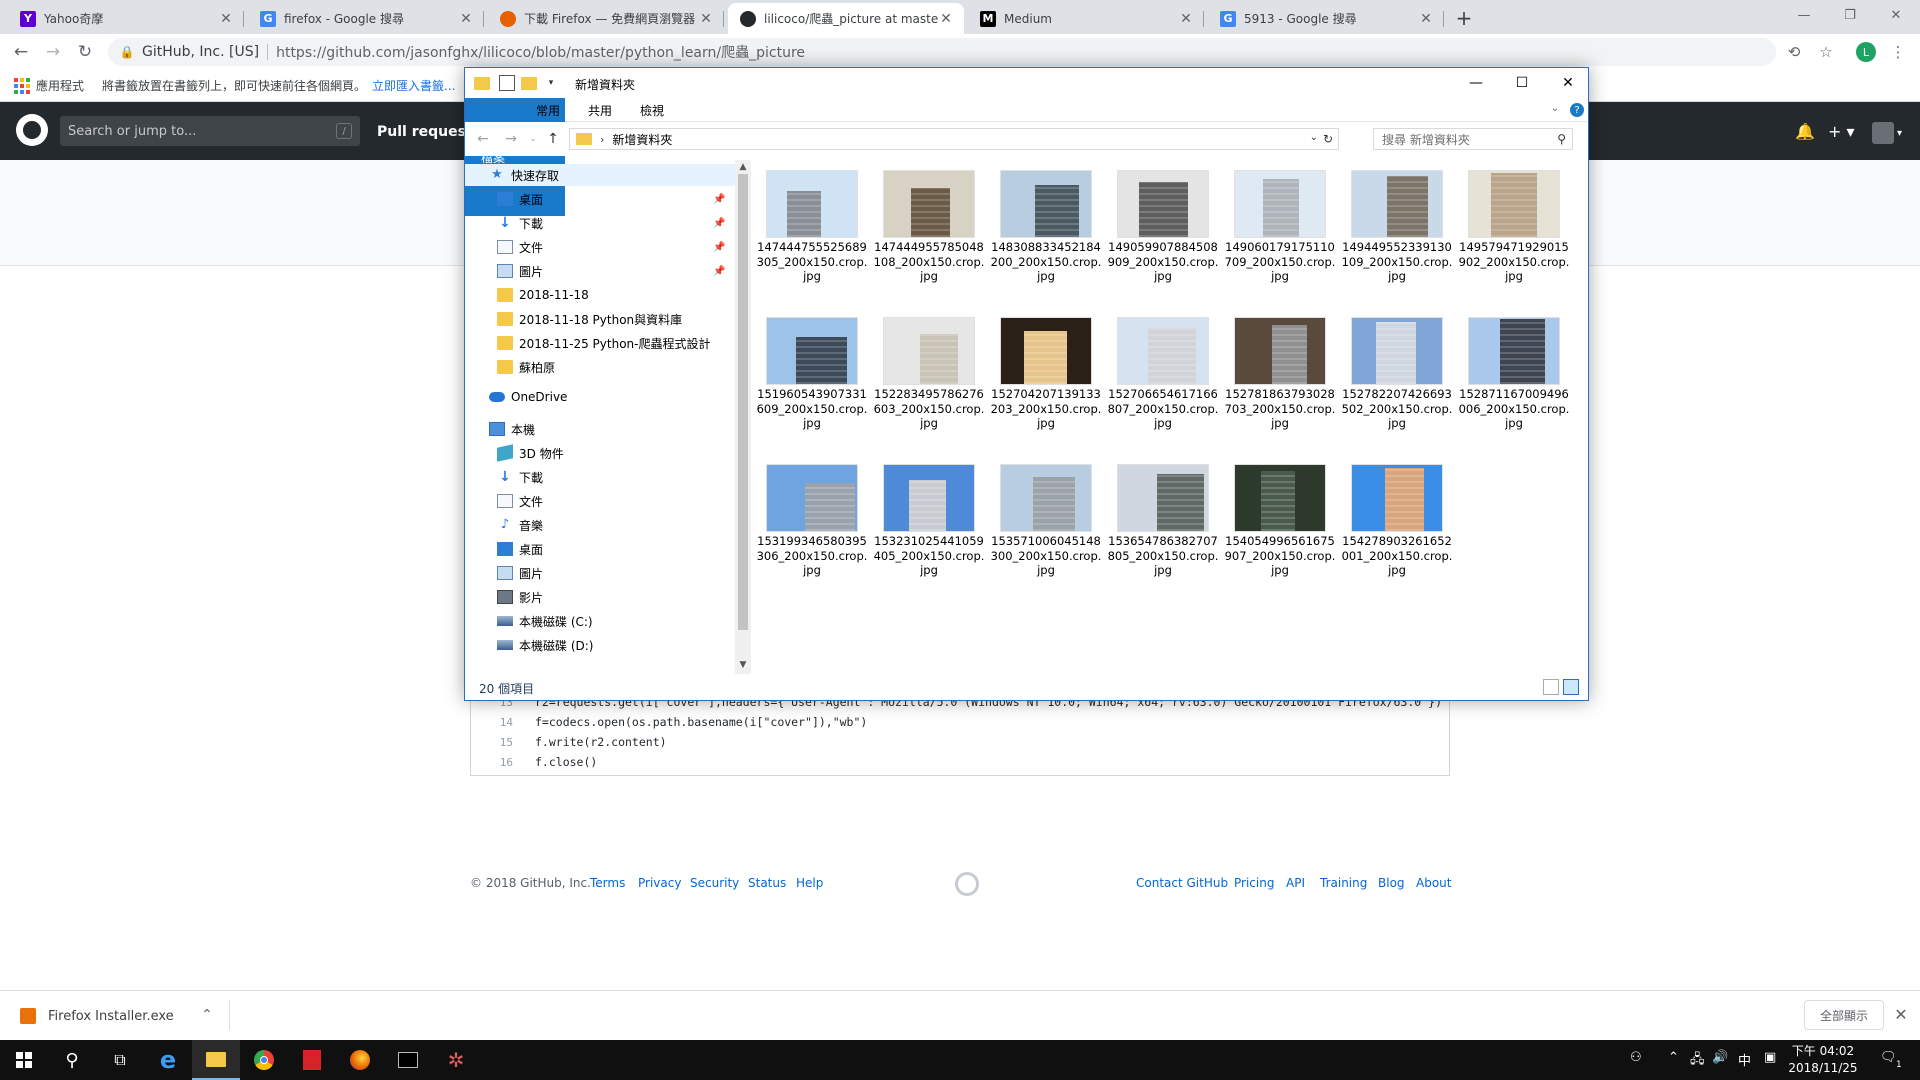 Image resolution: width=1920 pixels, height=1080 pixels. What do you see at coordinates (1391, 883) in the screenshot?
I see `footer-link-blog: Blog` at bounding box center [1391, 883].